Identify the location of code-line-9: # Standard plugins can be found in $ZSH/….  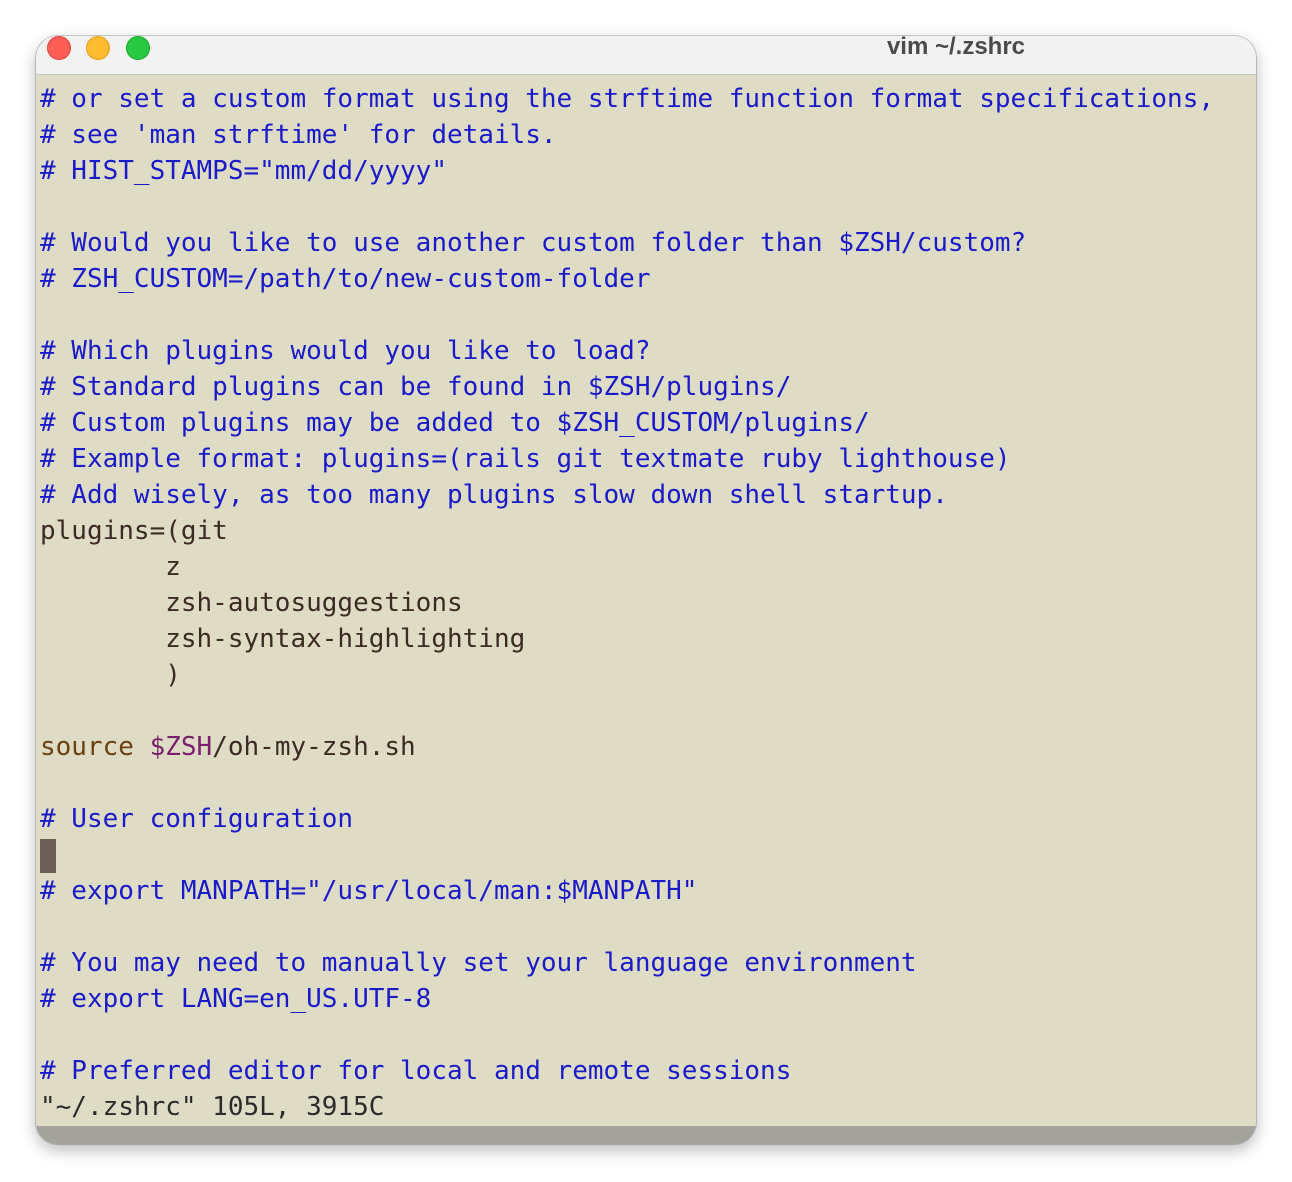
(416, 387).